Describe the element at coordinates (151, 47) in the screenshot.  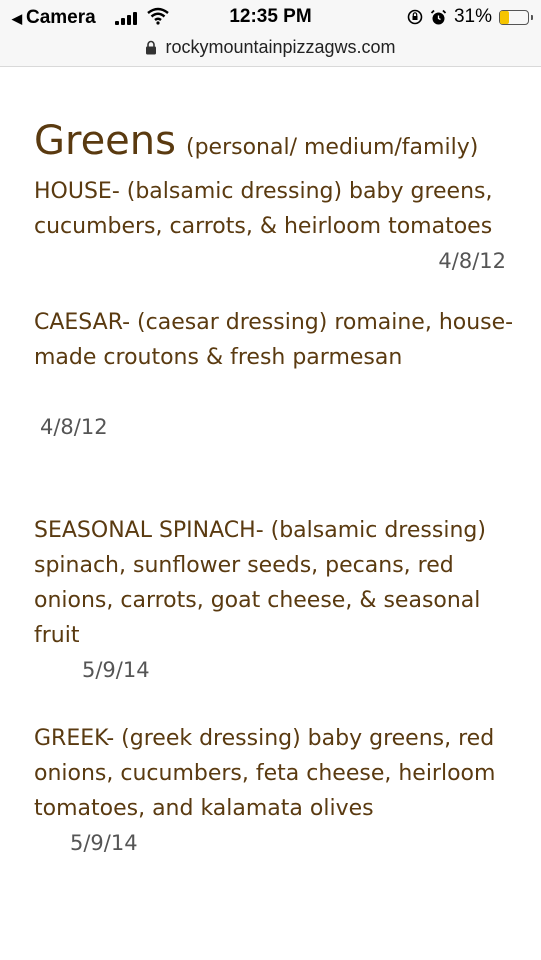
I see `lock-icon` at that location.